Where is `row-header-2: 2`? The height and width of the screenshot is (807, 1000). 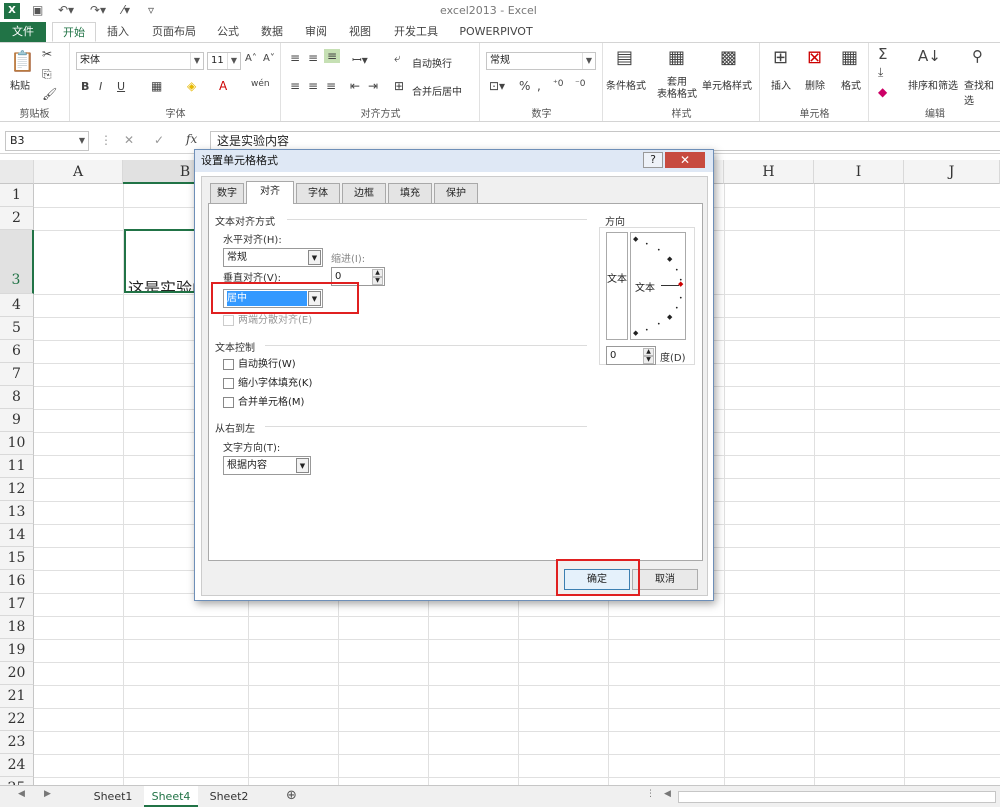
row-header-2: 2 is located at coordinates (17, 218).